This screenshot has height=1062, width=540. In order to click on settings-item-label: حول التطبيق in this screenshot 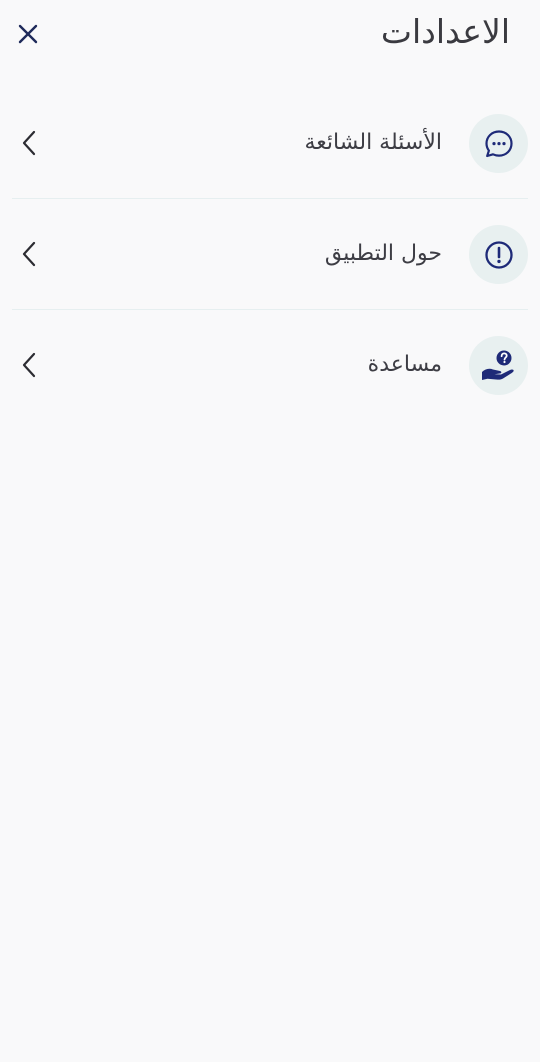, I will do `click(383, 253)`.